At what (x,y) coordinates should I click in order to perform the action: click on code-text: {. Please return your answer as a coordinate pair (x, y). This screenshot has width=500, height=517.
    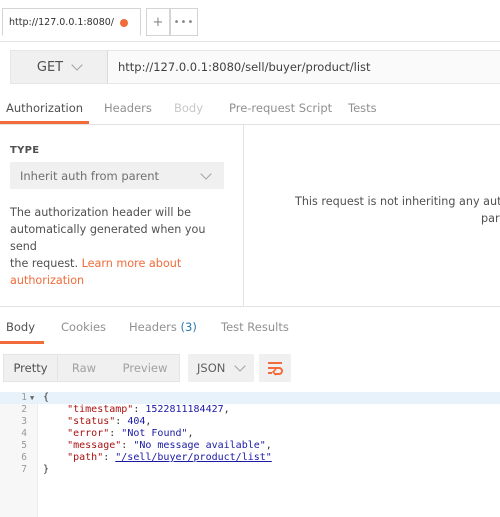
    Looking at the image, I should click on (46, 397).